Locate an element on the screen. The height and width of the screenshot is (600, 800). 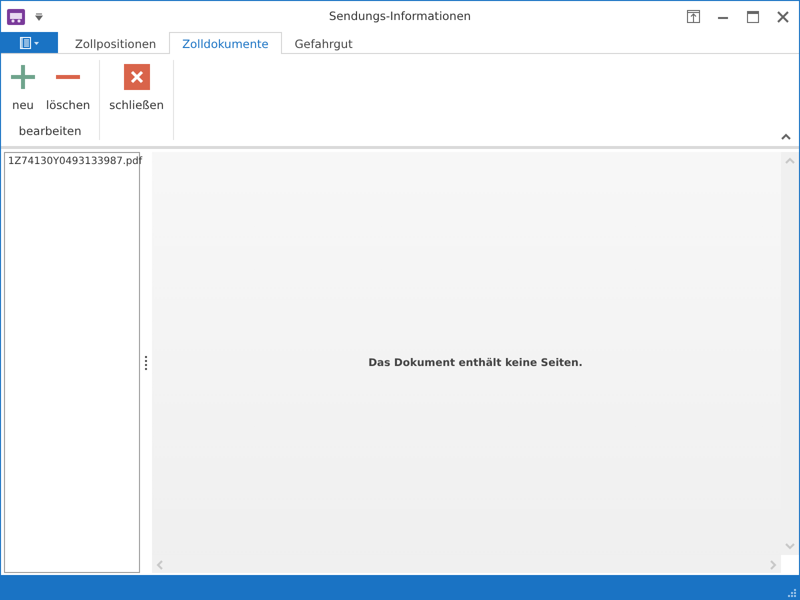
ribbon-button: neu is located at coordinates (23, 87).